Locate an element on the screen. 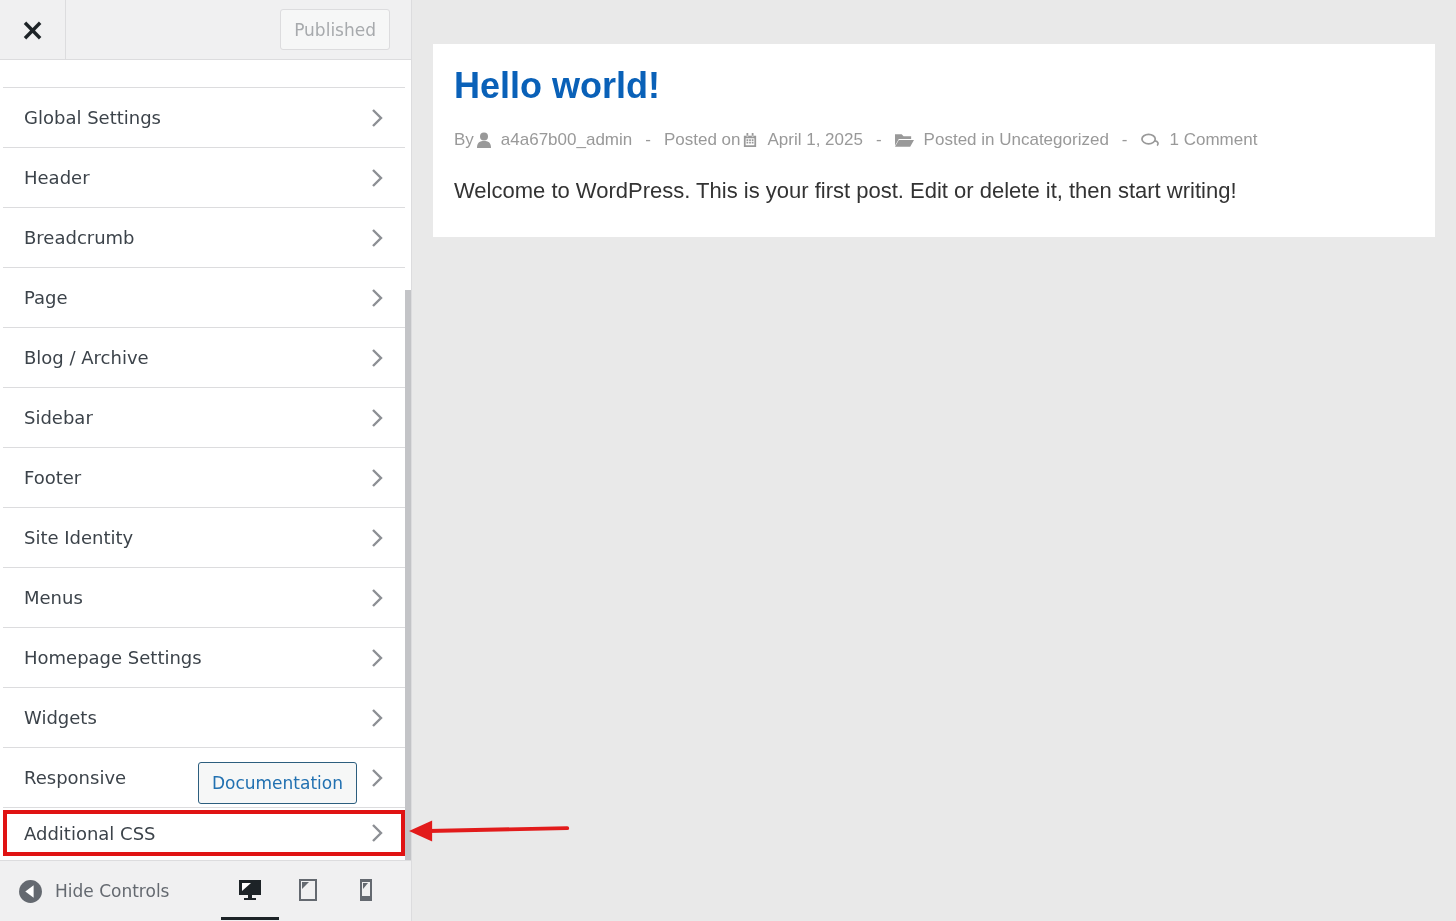 The image size is (1456, 921). collapse-icon is located at coordinates (30, 891).